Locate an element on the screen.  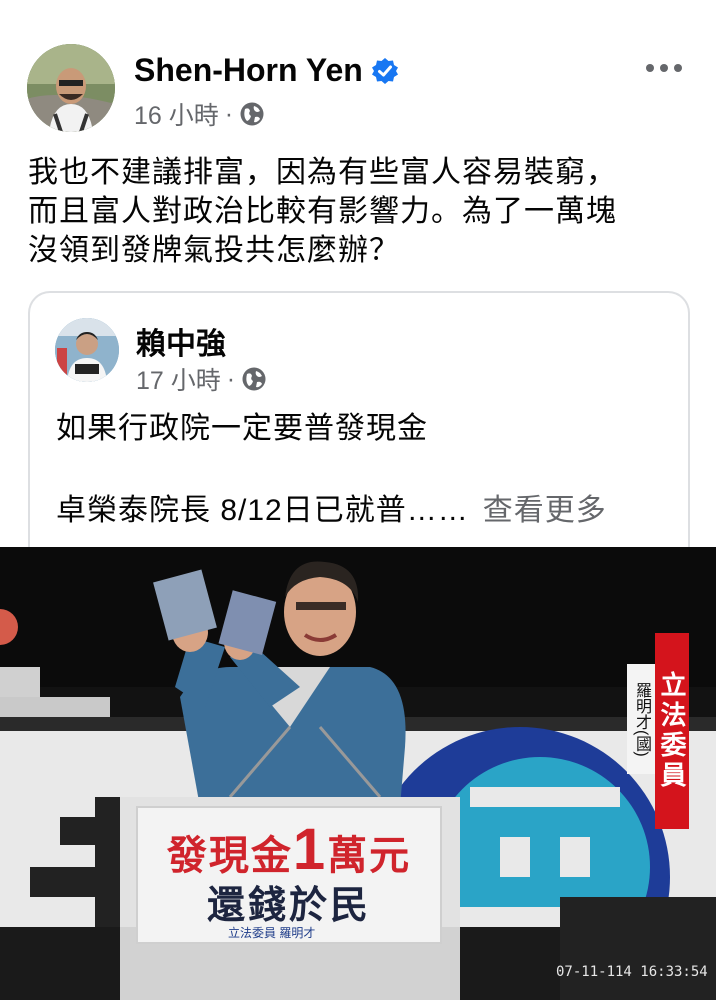
legislator-name-tag: 羅明才(國) is located at coordinates (641, 719).